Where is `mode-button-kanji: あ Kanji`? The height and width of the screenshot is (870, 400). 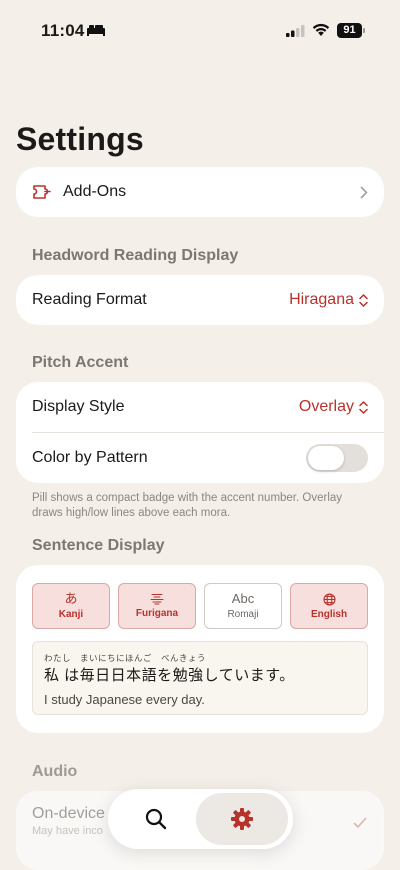
mode-button-kanji: あ Kanji is located at coordinates (71, 606).